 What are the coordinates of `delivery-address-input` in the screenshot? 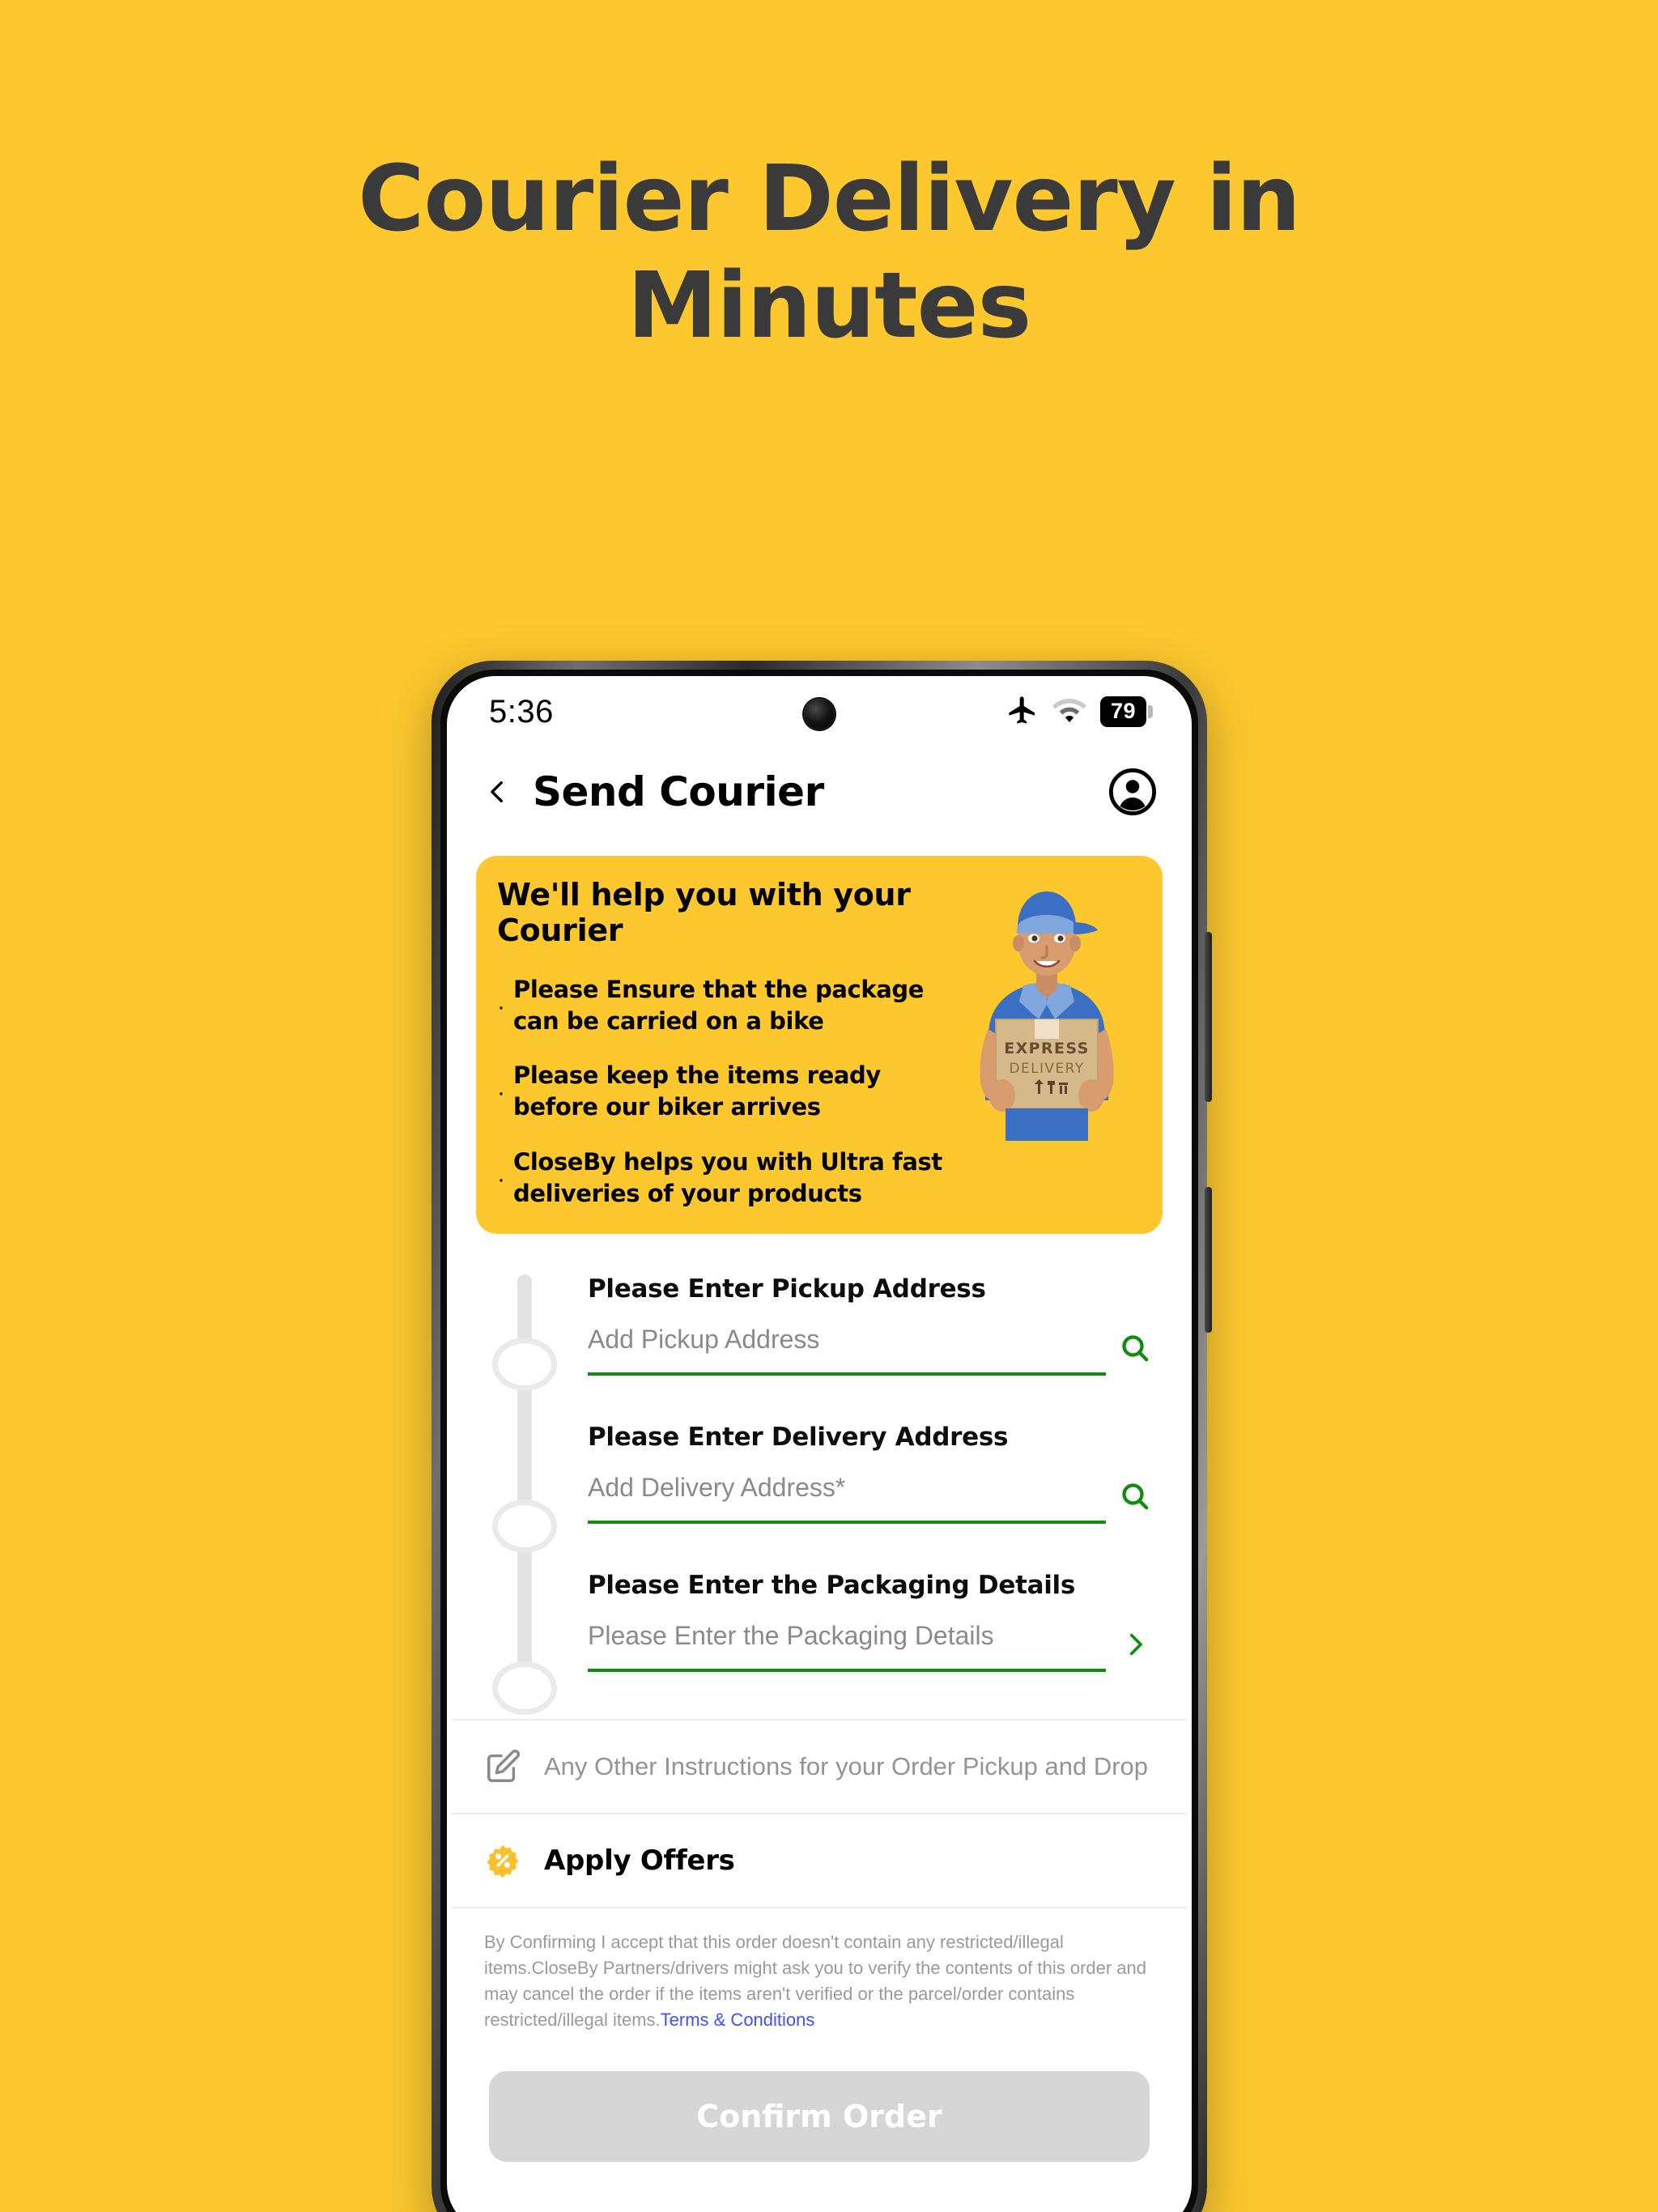 It's located at (847, 1488).